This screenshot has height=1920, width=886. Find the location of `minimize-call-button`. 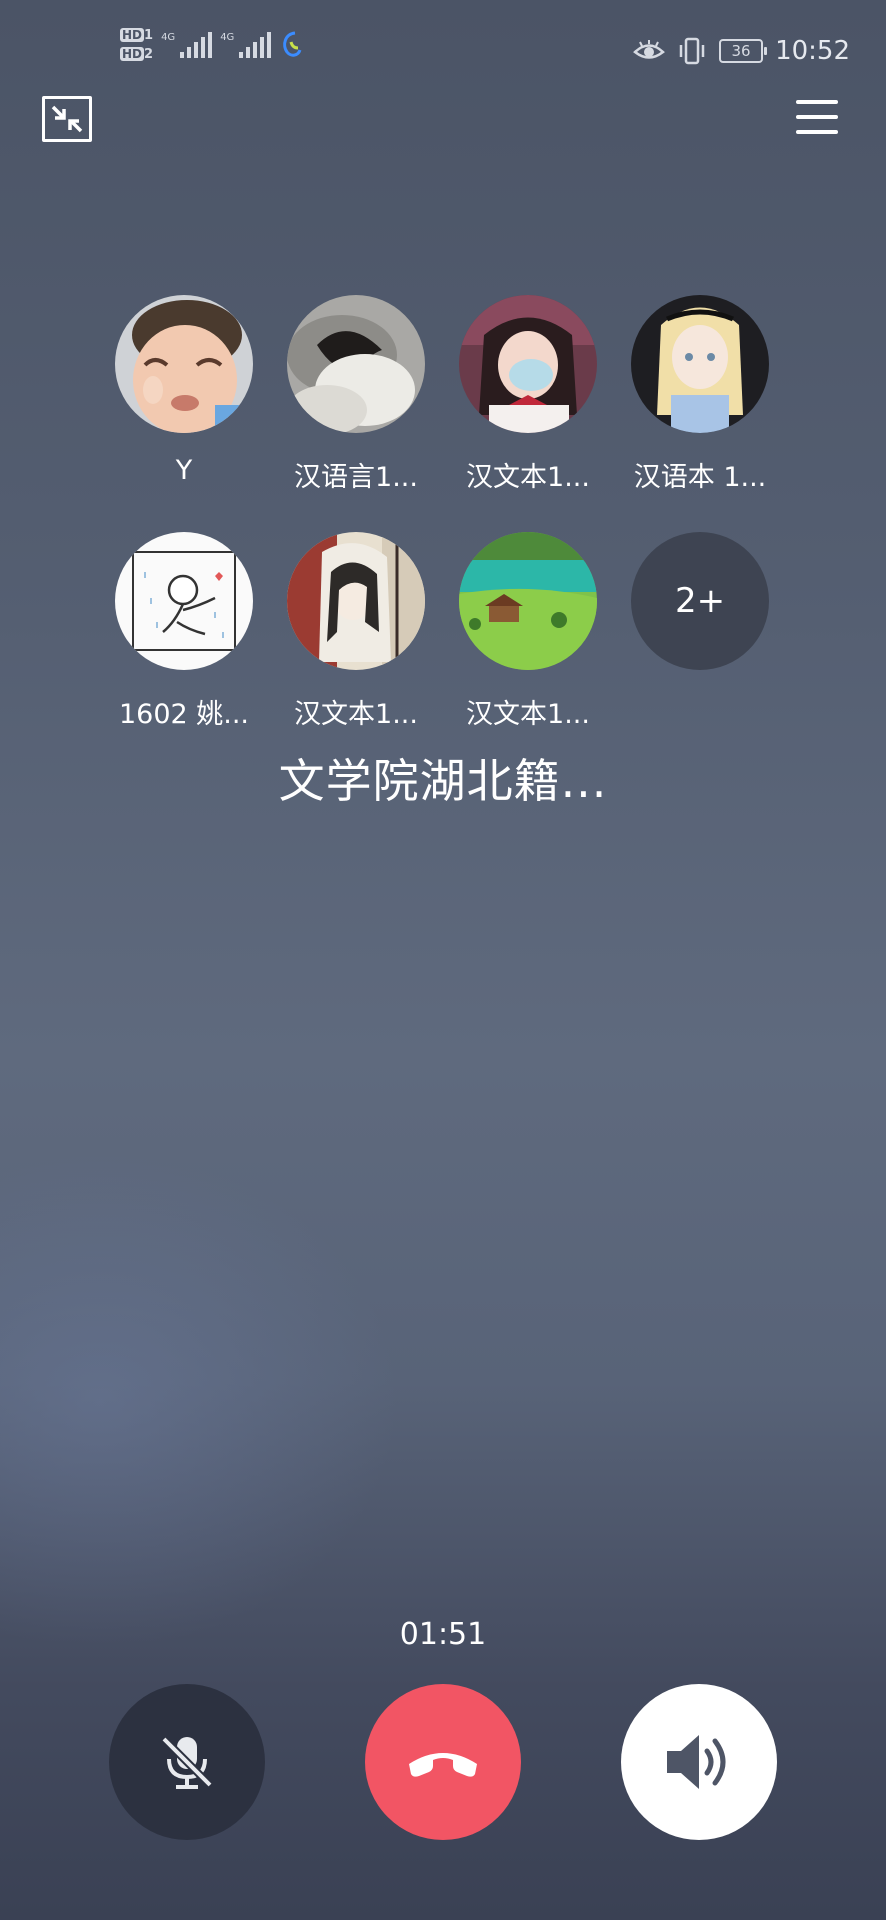

minimize-call-button is located at coordinates (67, 119).